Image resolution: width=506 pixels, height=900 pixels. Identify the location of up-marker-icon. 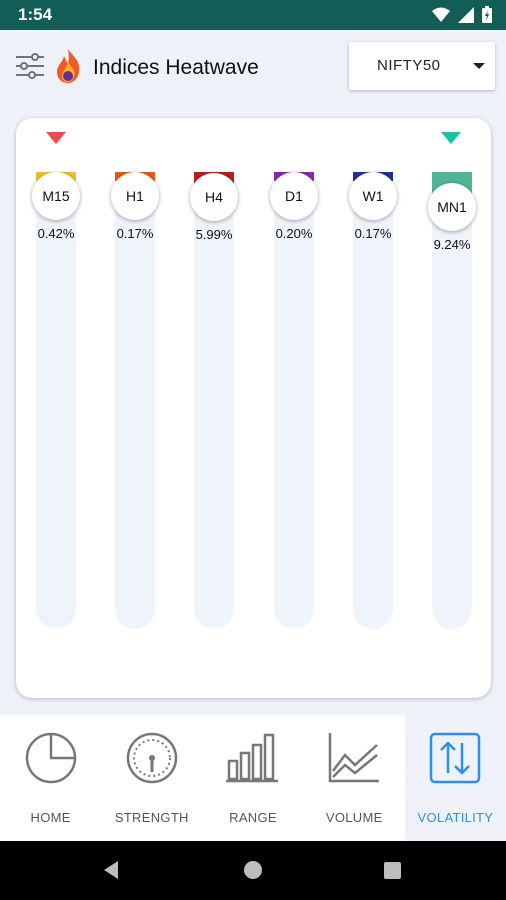
(451, 138).